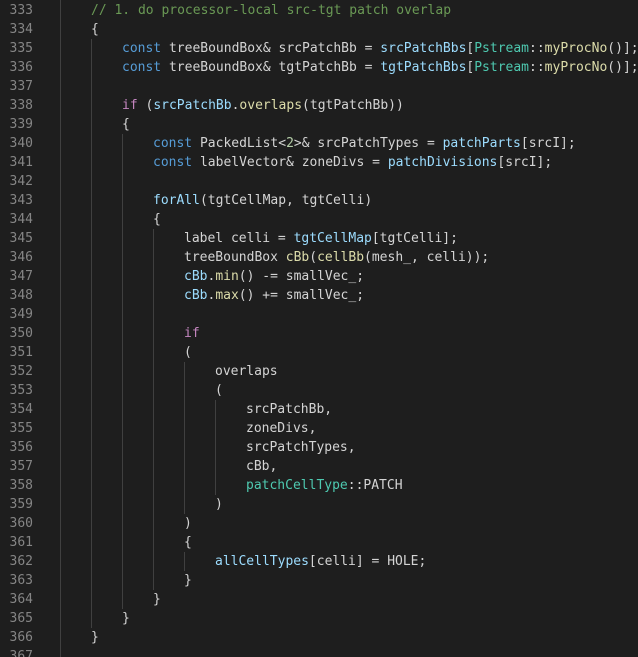 The width and height of the screenshot is (638, 657). I want to click on code-line: srcPatchBb,, so click(289, 409).